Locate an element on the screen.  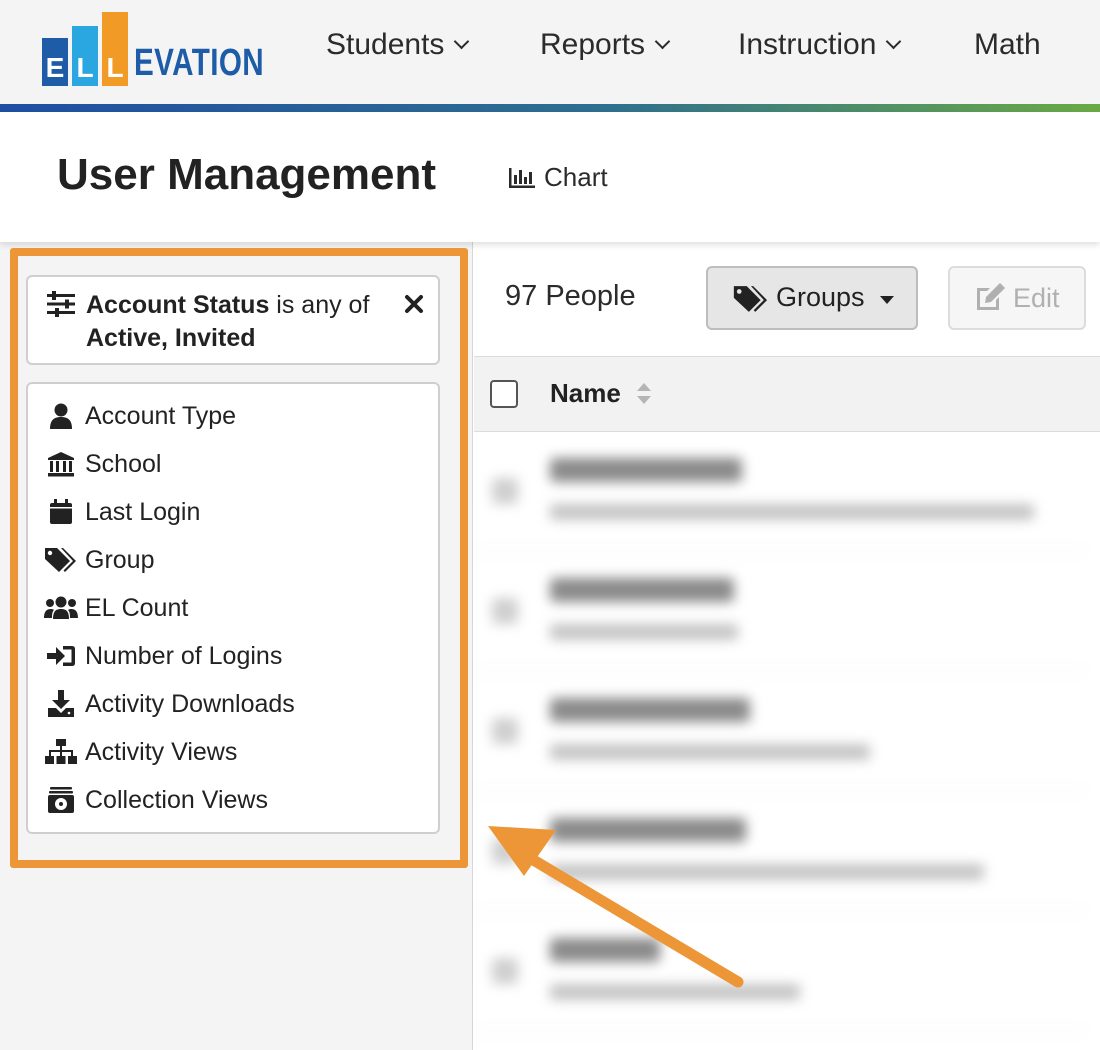
close-icon is located at coordinates (414, 304).